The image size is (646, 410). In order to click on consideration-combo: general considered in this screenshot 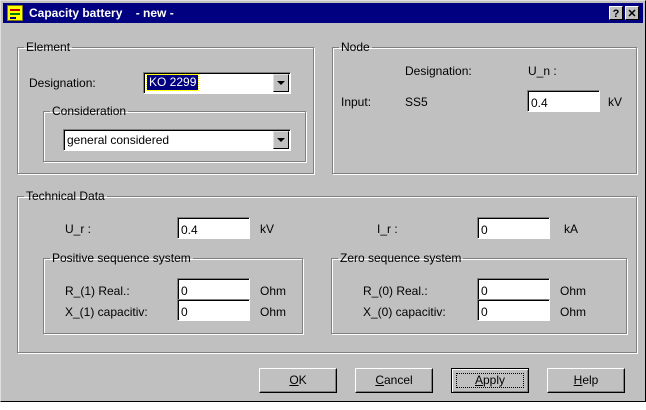, I will do `click(177, 140)`.